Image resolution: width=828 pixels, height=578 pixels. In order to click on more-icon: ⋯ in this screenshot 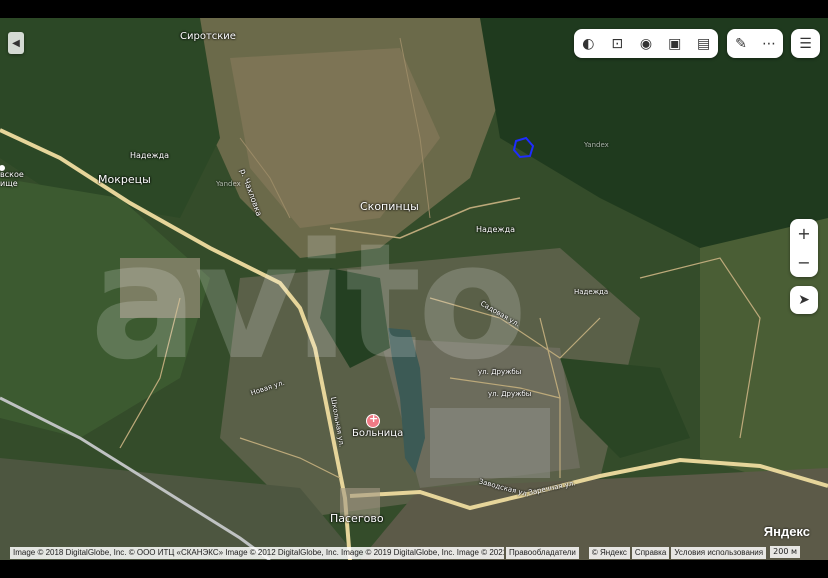, I will do `click(769, 43)`.